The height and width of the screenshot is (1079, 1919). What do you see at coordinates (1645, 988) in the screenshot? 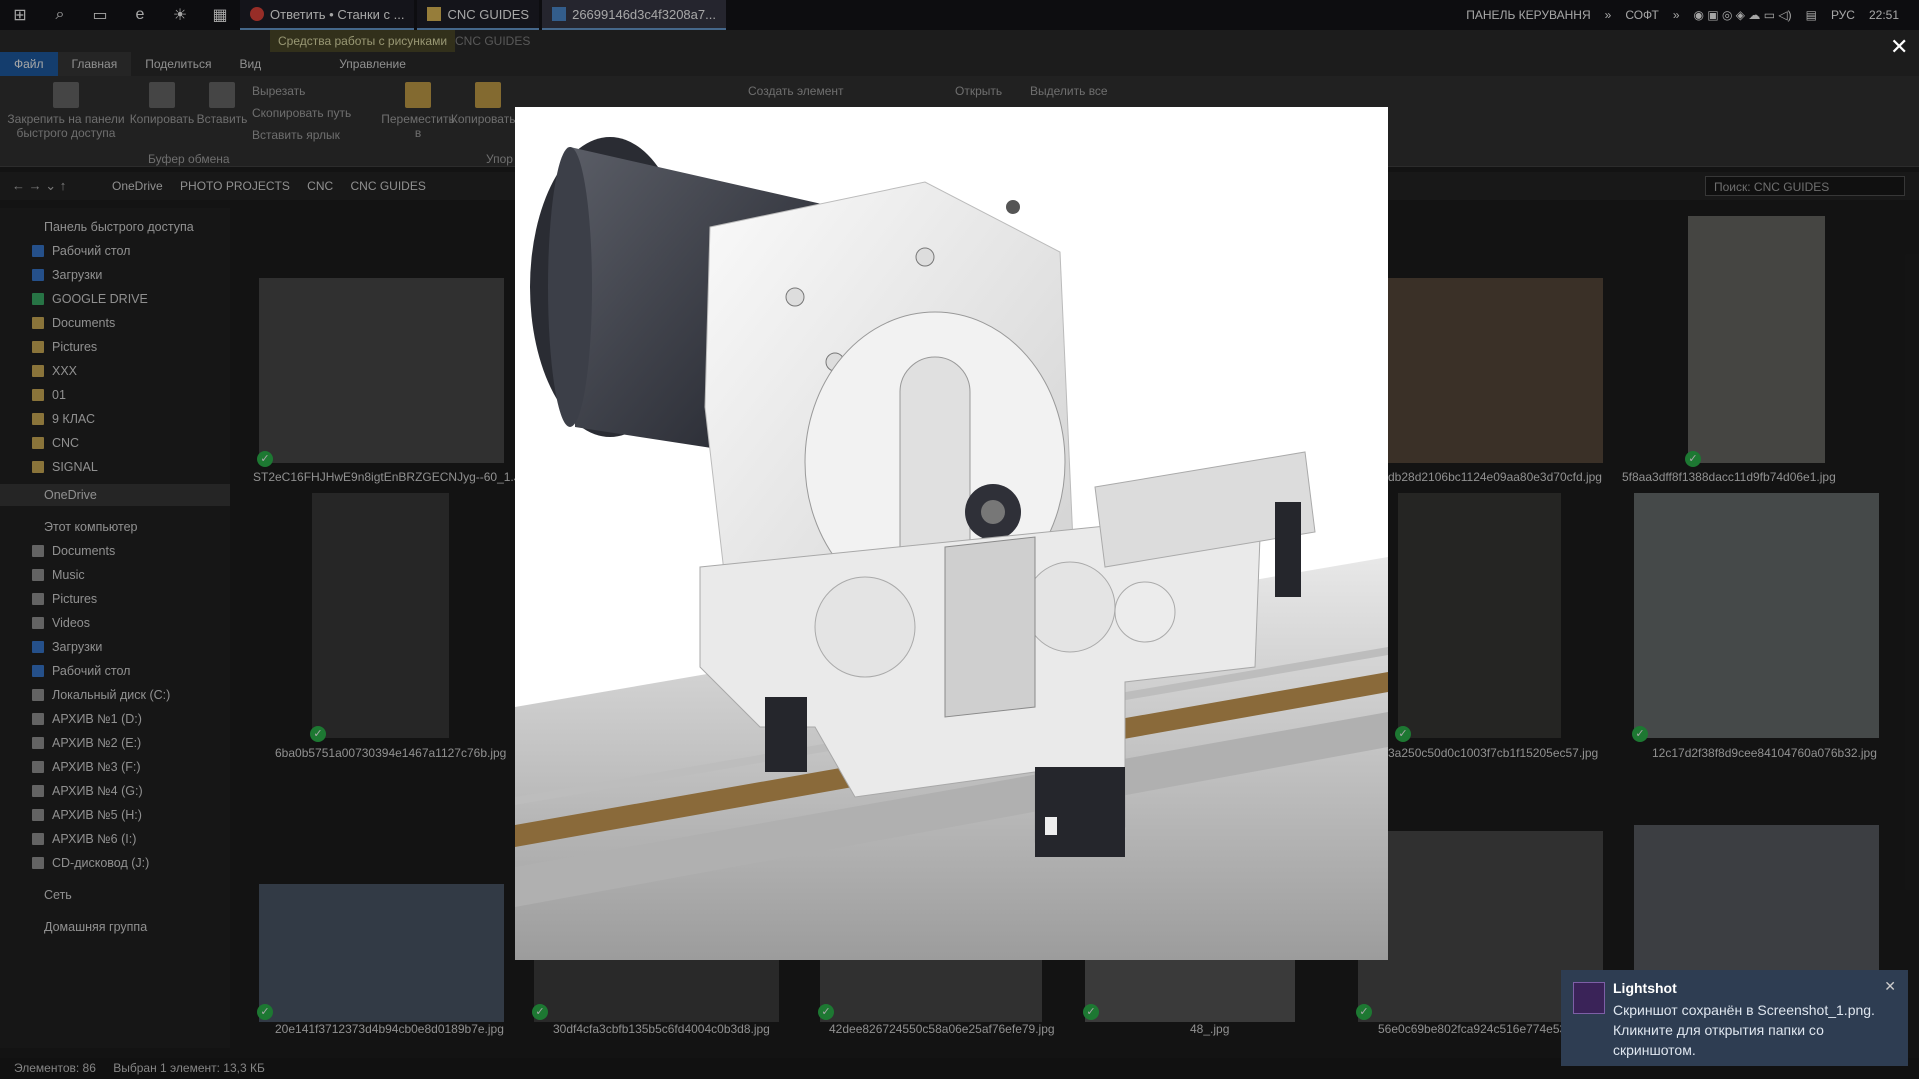
I see `toast-title: Lightshot` at bounding box center [1645, 988].